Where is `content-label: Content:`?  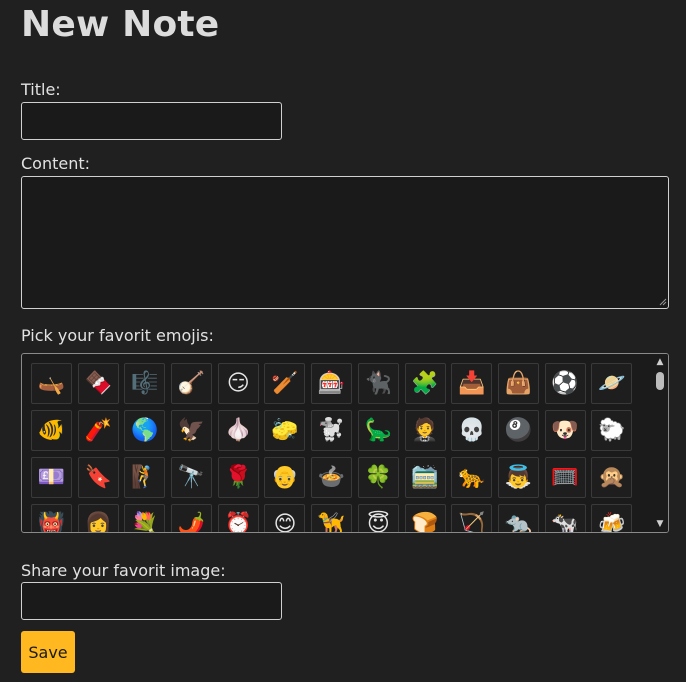 content-label: Content: is located at coordinates (56, 163).